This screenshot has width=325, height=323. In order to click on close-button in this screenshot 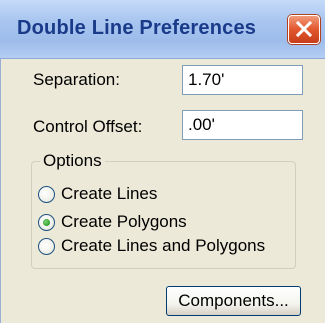, I will do `click(304, 29)`.